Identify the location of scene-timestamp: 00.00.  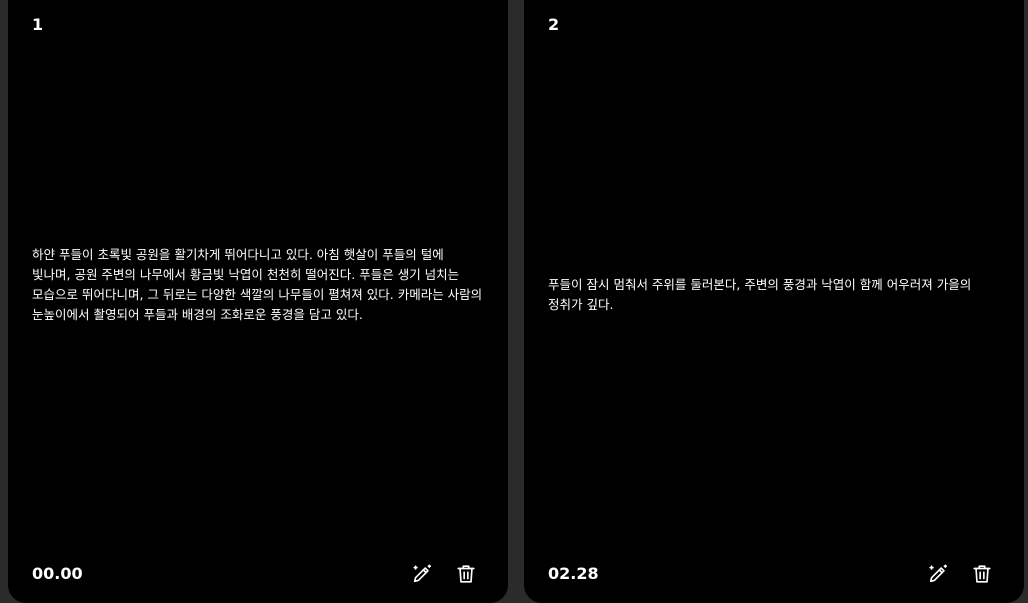
(57, 573).